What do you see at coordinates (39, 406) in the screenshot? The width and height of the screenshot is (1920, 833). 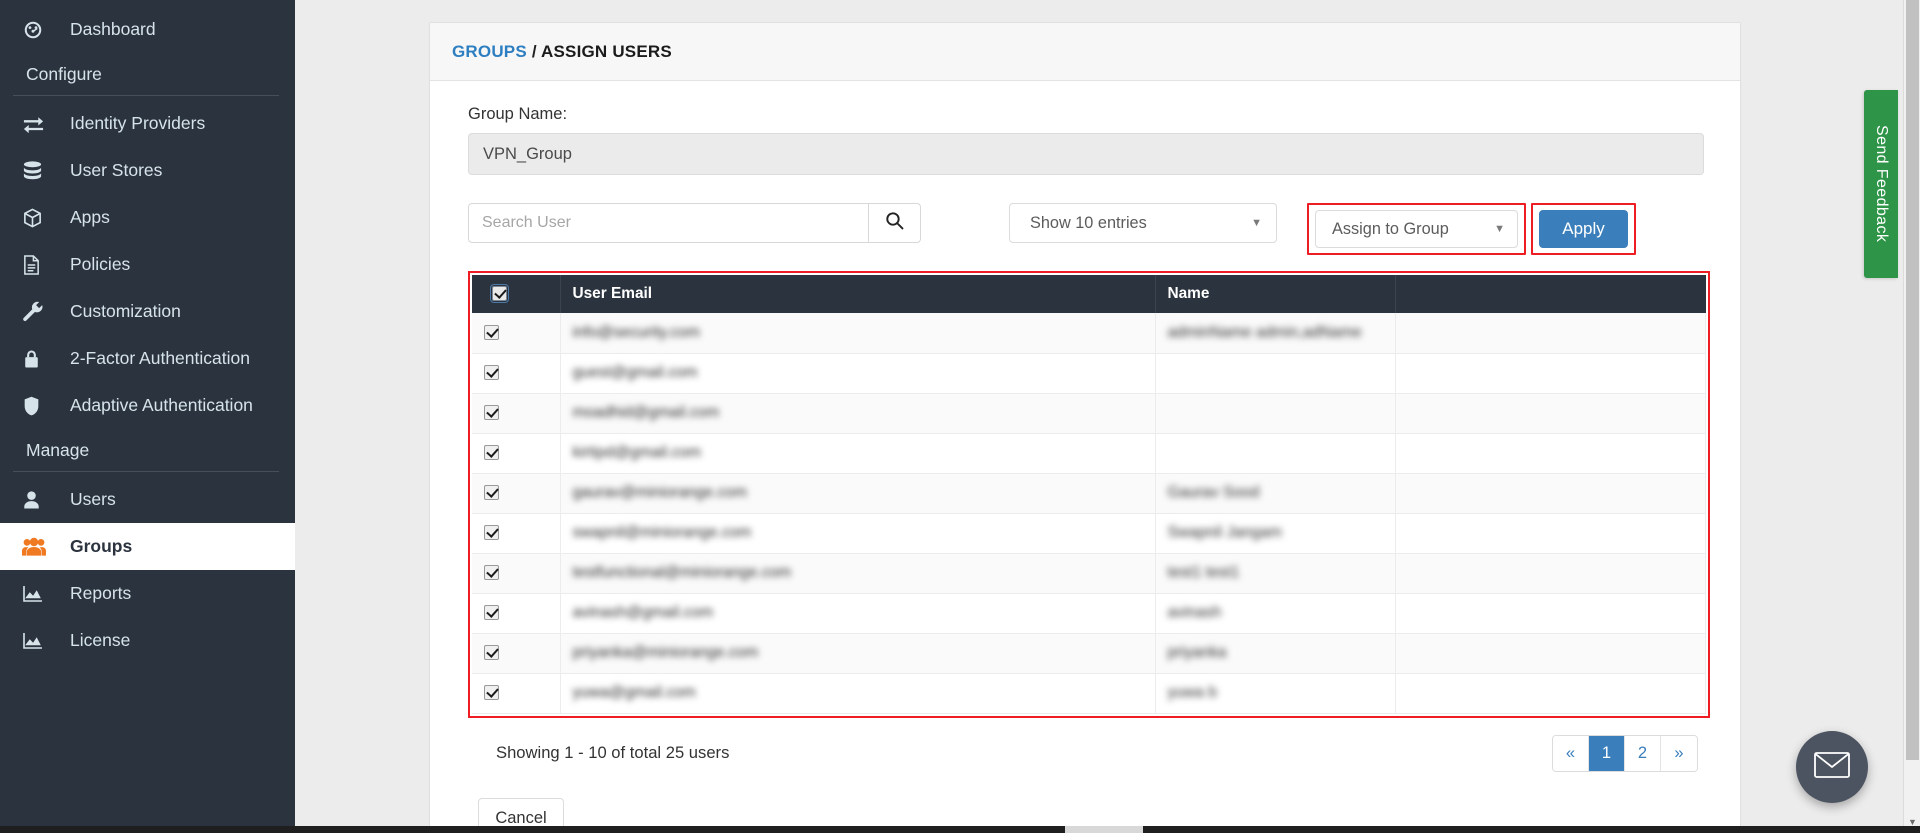 I see `shield-icon` at bounding box center [39, 406].